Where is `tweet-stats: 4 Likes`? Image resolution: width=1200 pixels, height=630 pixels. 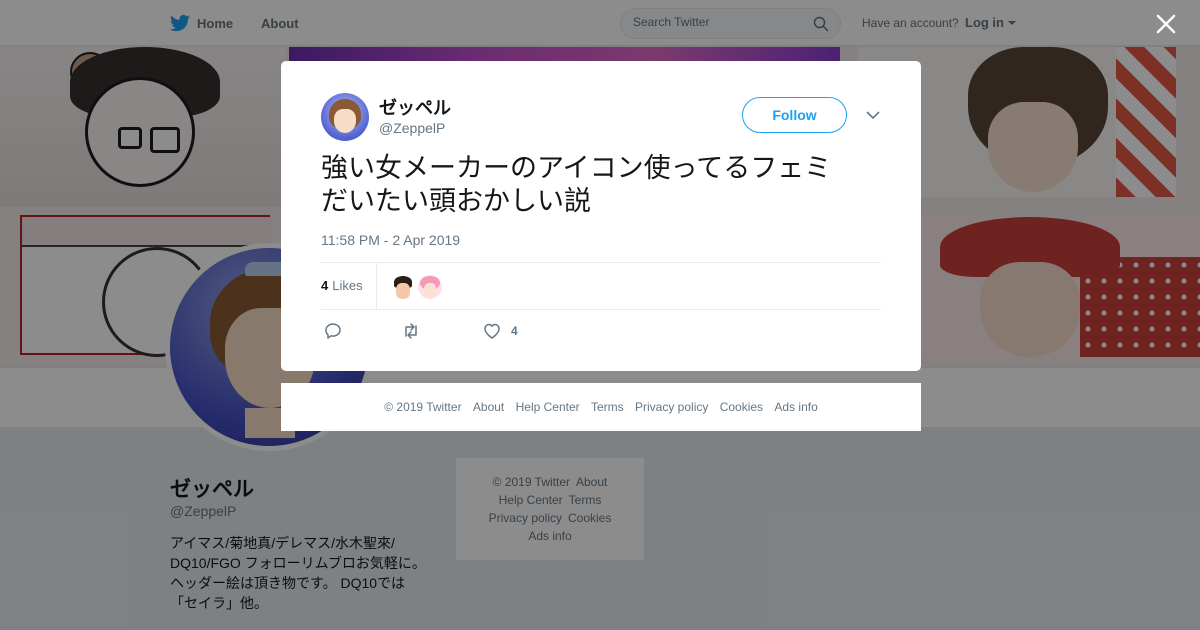 tweet-stats: 4 Likes is located at coordinates (601, 286).